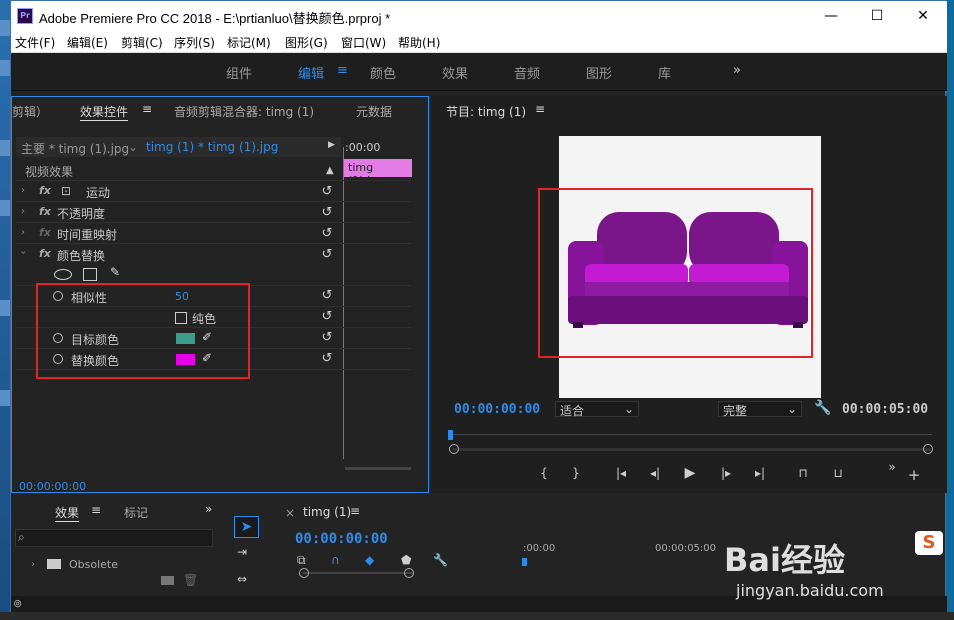  Describe the element at coordinates (527, 72) in the screenshot. I see `workspace-audio: 音频` at that location.